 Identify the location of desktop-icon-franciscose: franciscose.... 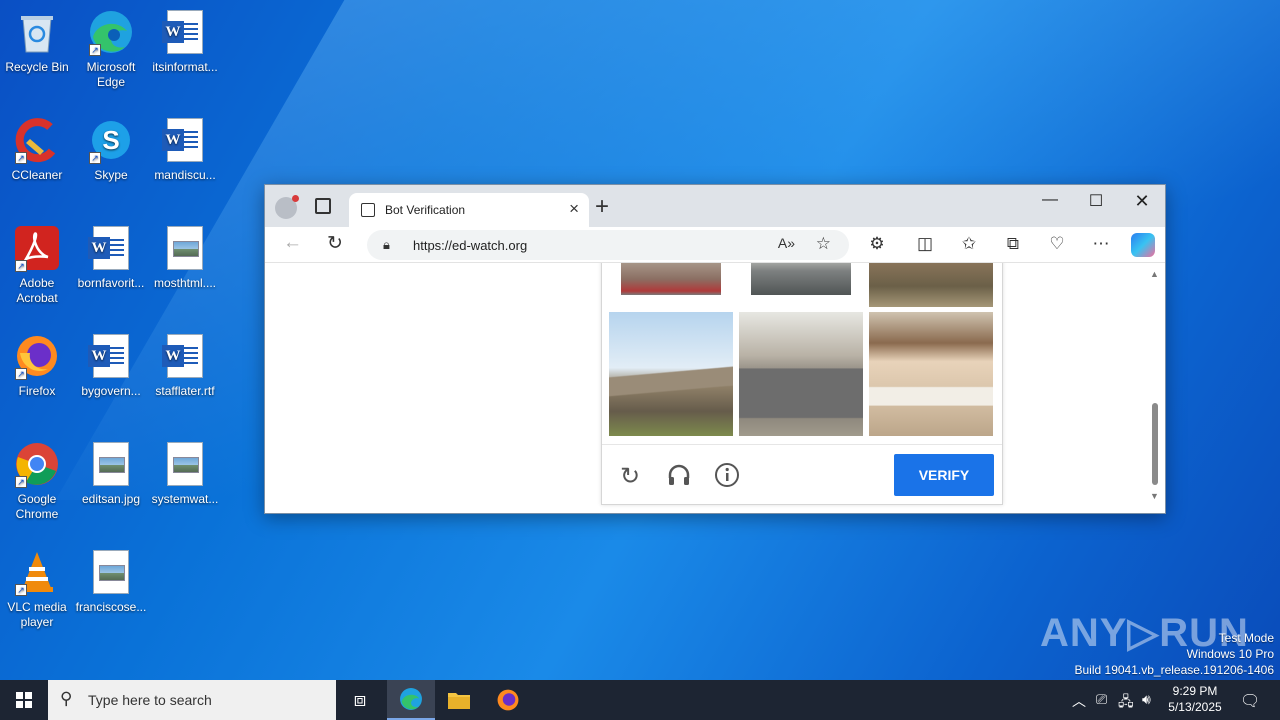
(111, 581).